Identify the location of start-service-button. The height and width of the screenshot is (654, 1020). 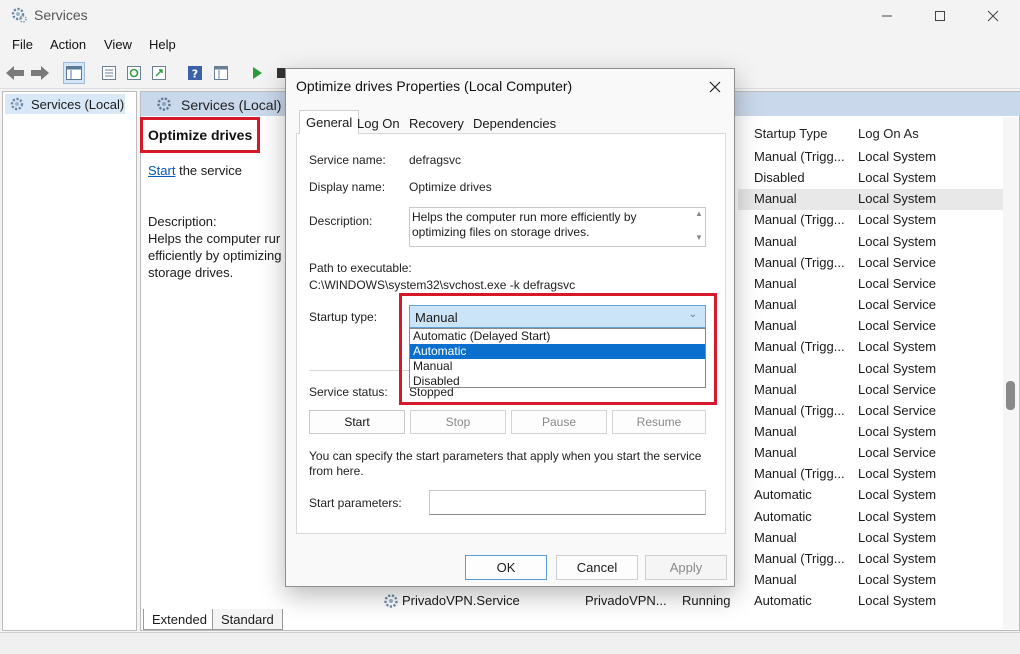
(257, 73).